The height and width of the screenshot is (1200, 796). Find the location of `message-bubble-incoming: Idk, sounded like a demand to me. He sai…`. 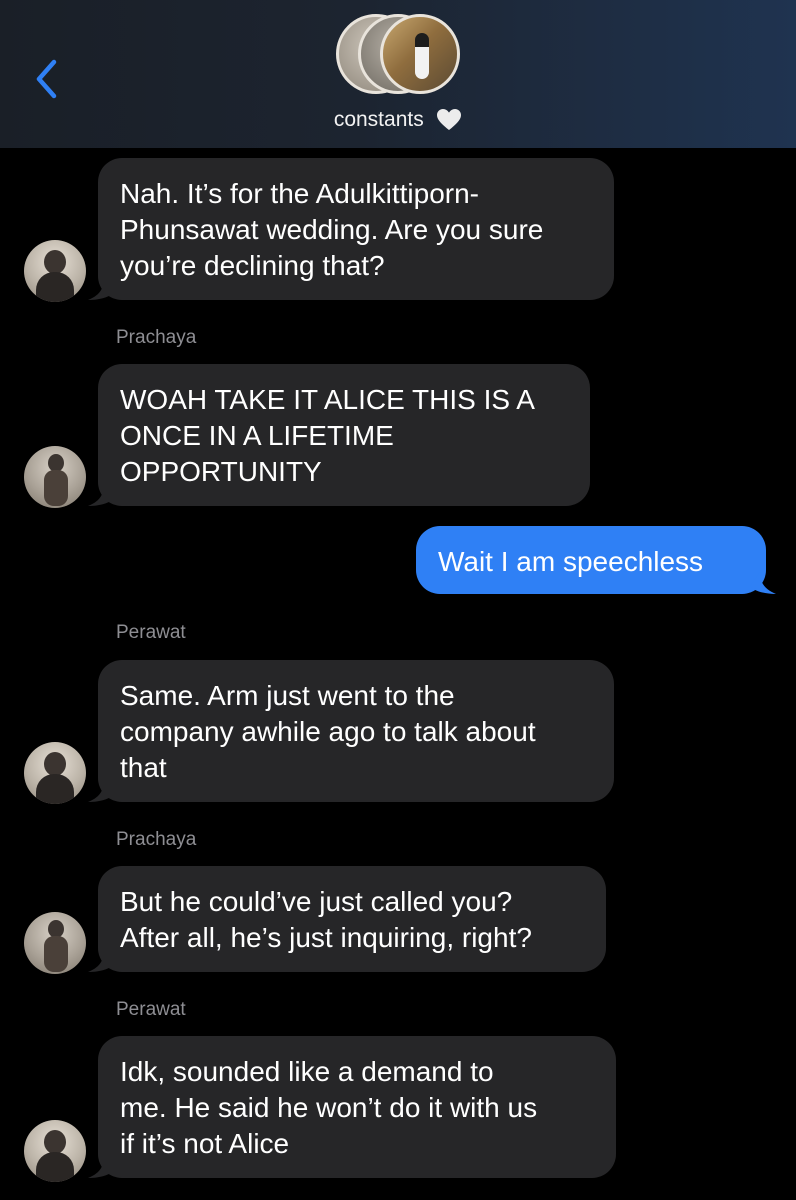

message-bubble-incoming: Idk, sounded like a demand to me. He sai… is located at coordinates (352, 1107).